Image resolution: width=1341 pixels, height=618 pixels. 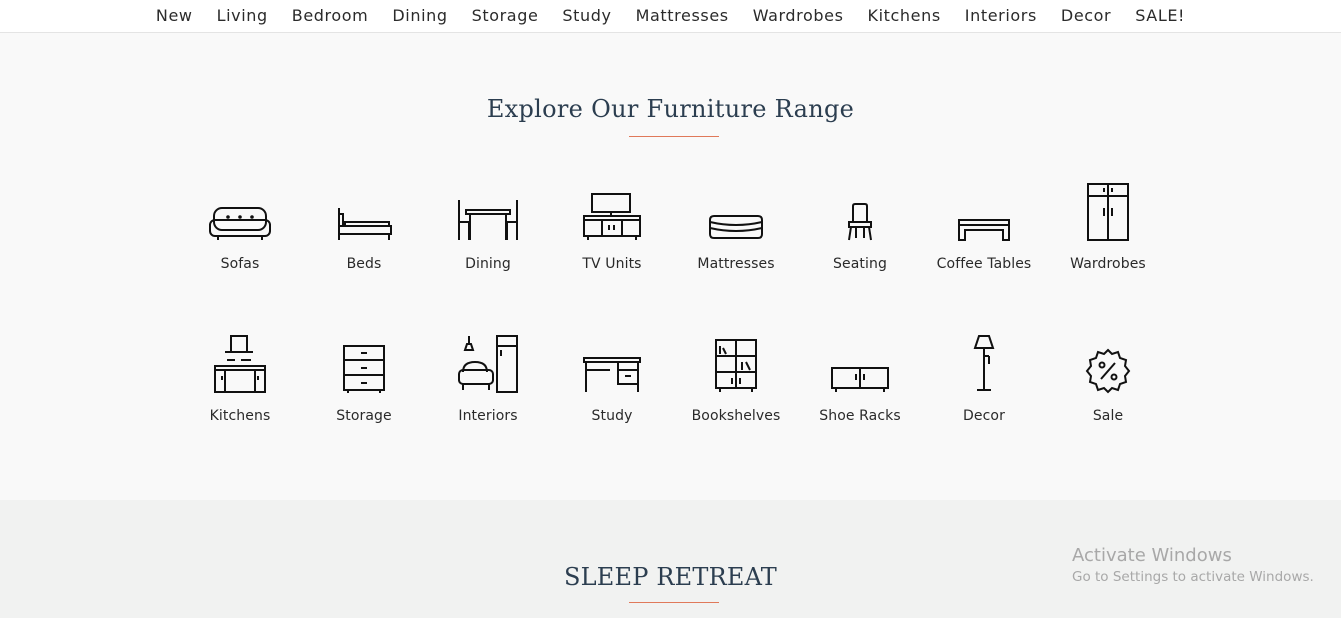 I want to click on category-coffee-tables: Coffee Tables, so click(x=984, y=235).